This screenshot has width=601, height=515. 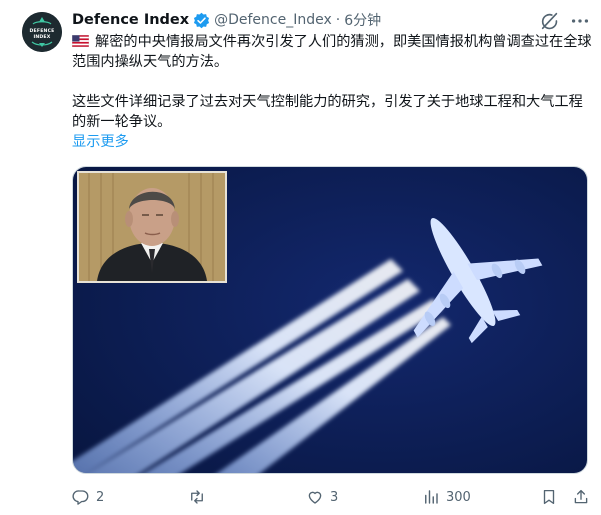 What do you see at coordinates (431, 497) in the screenshot?
I see `views-icon` at bounding box center [431, 497].